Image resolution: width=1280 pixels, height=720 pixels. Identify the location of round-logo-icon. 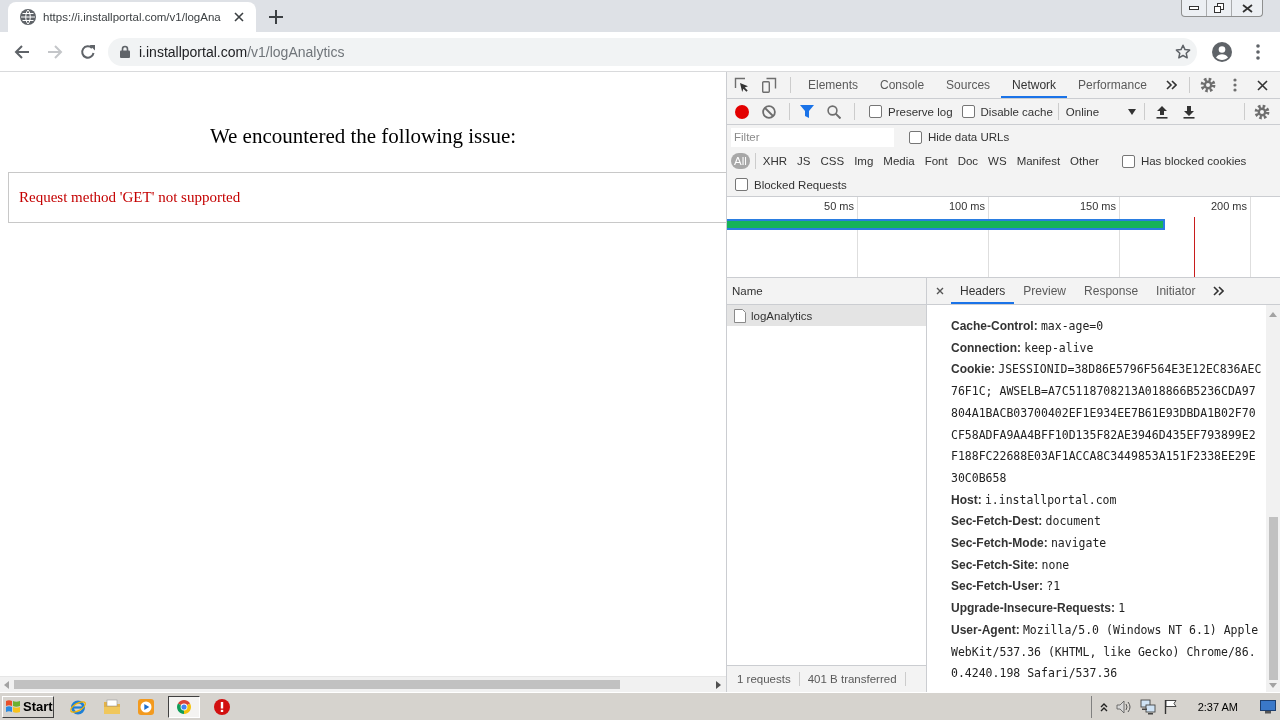
(184, 706).